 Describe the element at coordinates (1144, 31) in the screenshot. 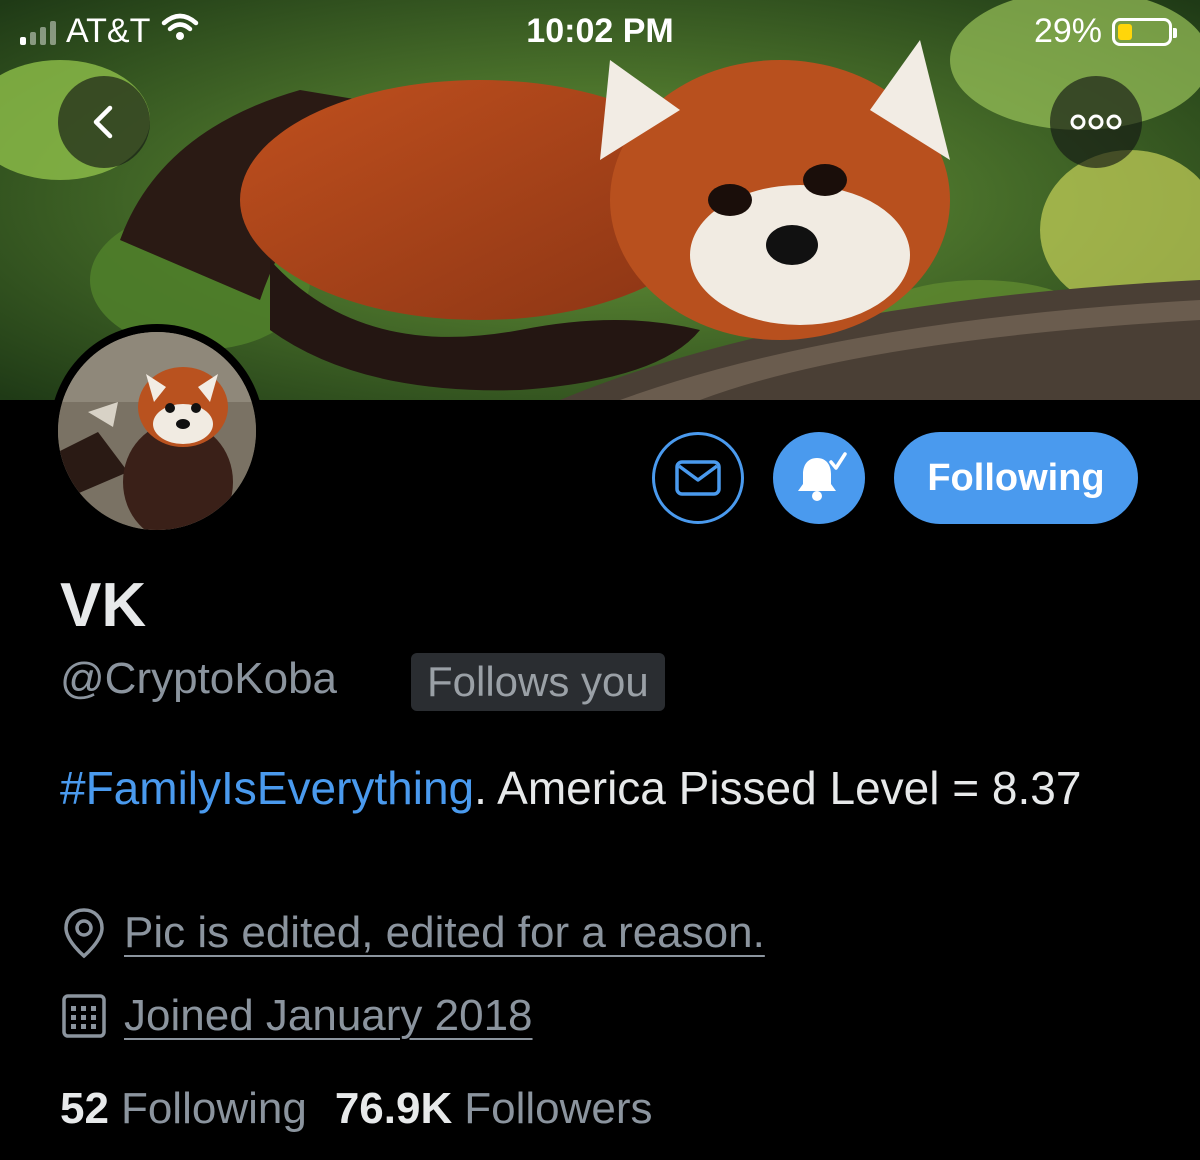

I see `battery-icon` at that location.